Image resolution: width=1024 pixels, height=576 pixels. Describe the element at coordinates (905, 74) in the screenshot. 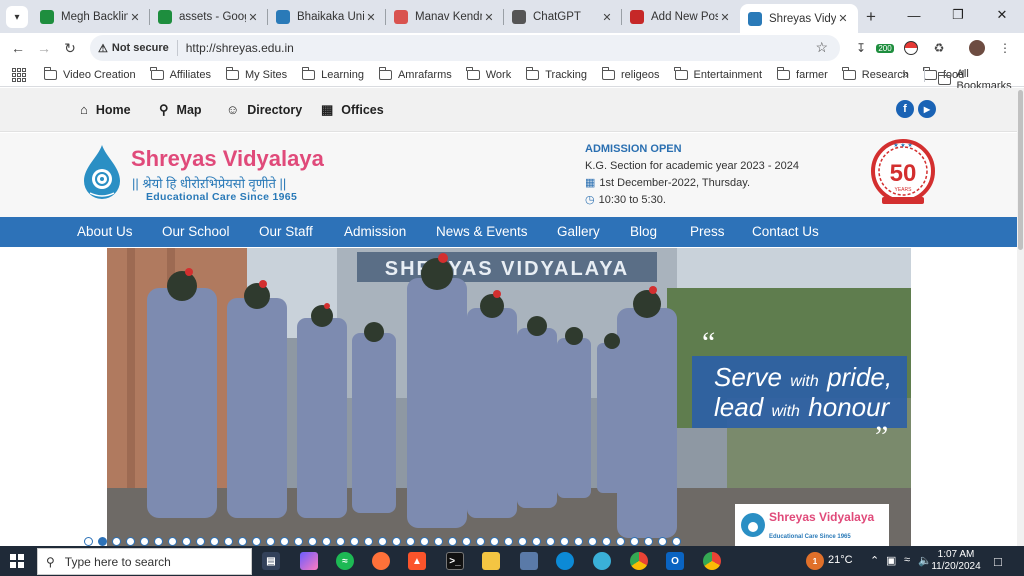

I see `more-bookmarks-icon: »` at that location.